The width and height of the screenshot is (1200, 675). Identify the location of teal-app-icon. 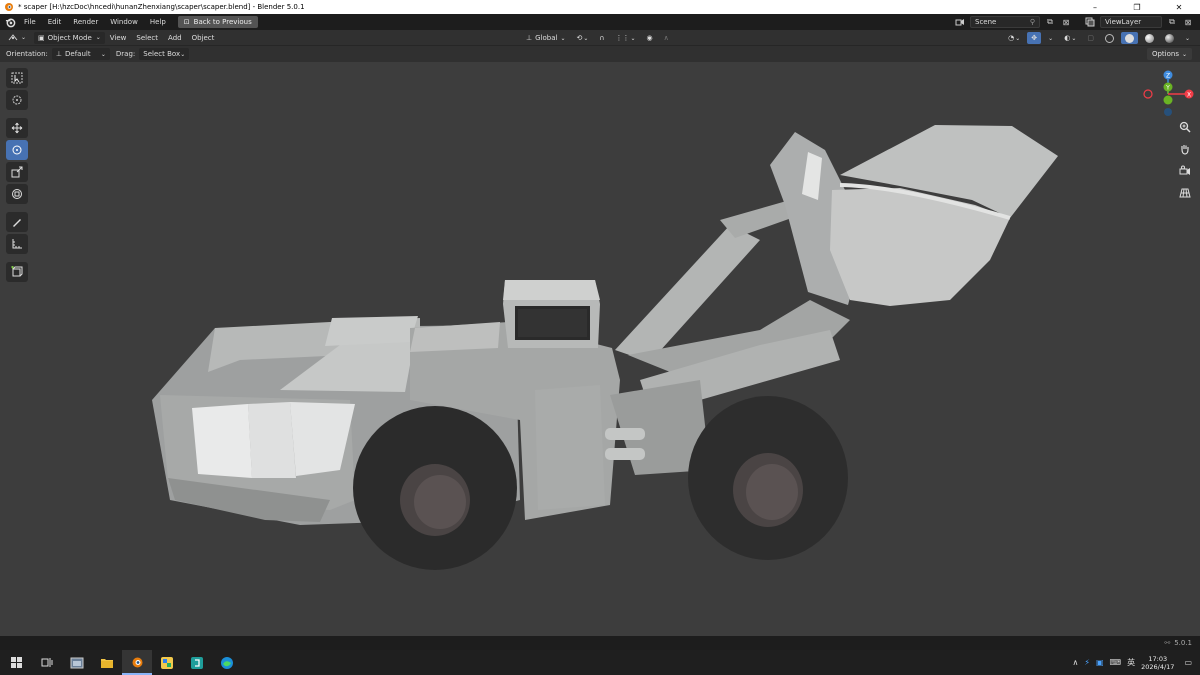
(197, 662).